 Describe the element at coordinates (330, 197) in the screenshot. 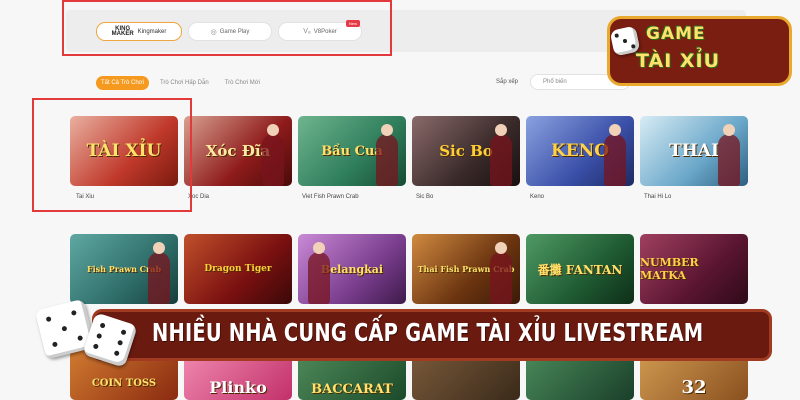

I see `game-caption: Viet Fish Prawn Crab` at that location.